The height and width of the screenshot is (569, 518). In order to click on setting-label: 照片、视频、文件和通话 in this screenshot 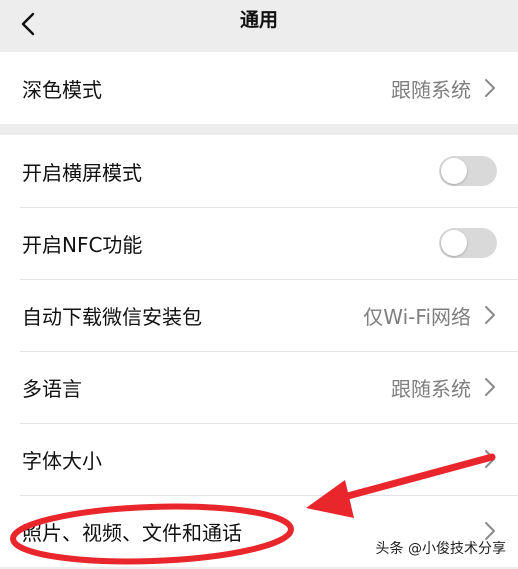, I will do `click(132, 532)`.